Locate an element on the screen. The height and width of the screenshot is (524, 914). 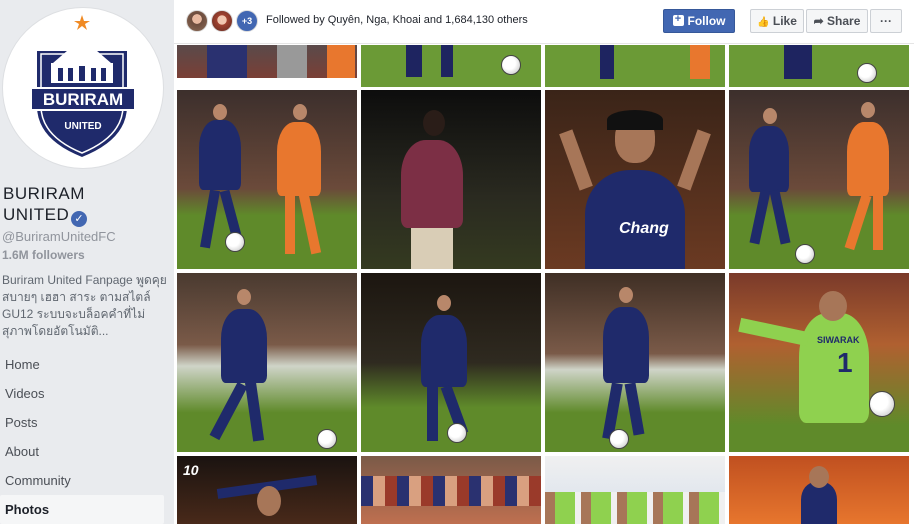
verified-badge-icon: ✓ is located at coordinates (79, 219).